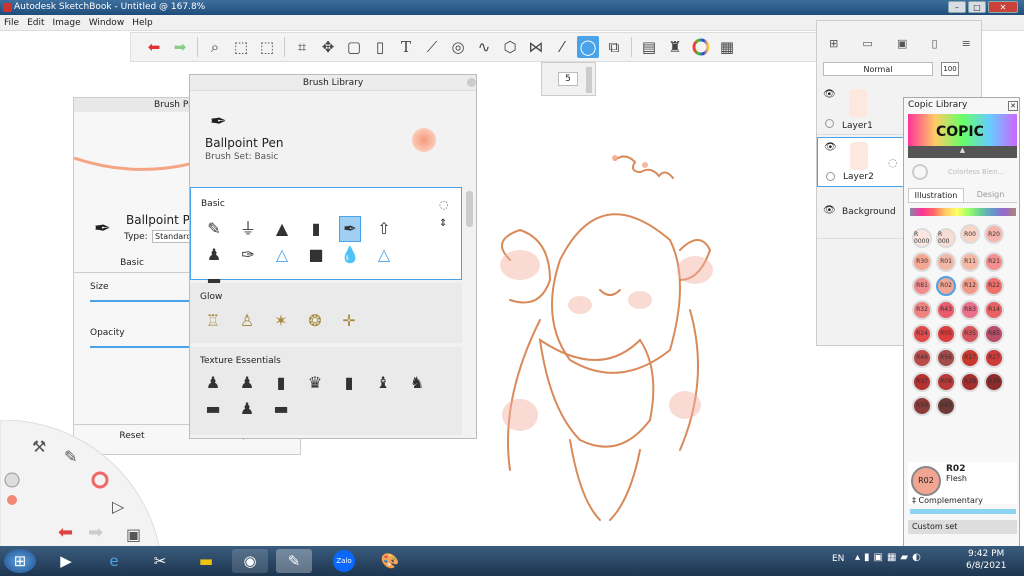  What do you see at coordinates (484, 47) in the screenshot?
I see `curve-icon: ∿` at bounding box center [484, 47].